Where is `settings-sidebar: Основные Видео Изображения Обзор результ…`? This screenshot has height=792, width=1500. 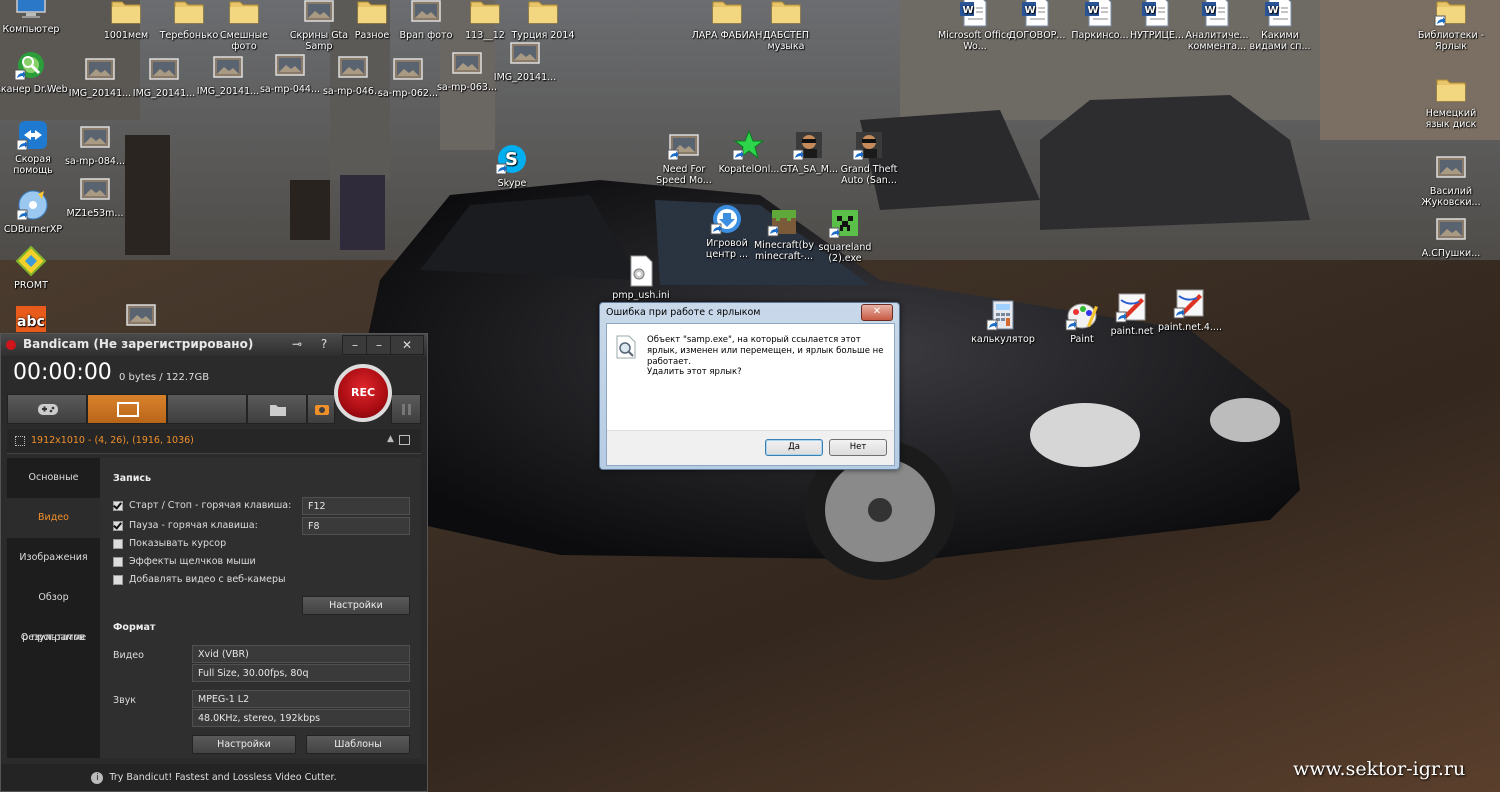
settings-sidebar: Основные Видео Изображения Обзор результ… is located at coordinates (53, 608).